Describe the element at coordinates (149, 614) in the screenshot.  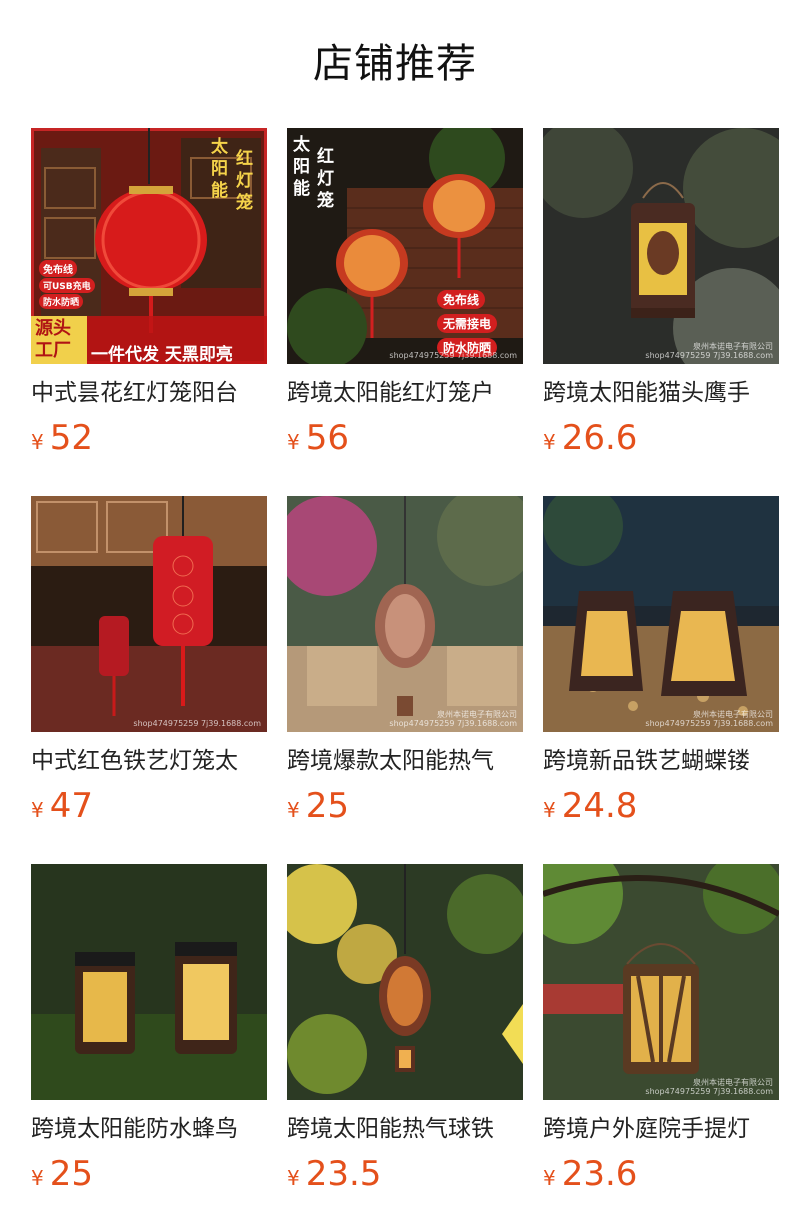
I see `product-image: shop474975259 7j39.1688.com` at that location.